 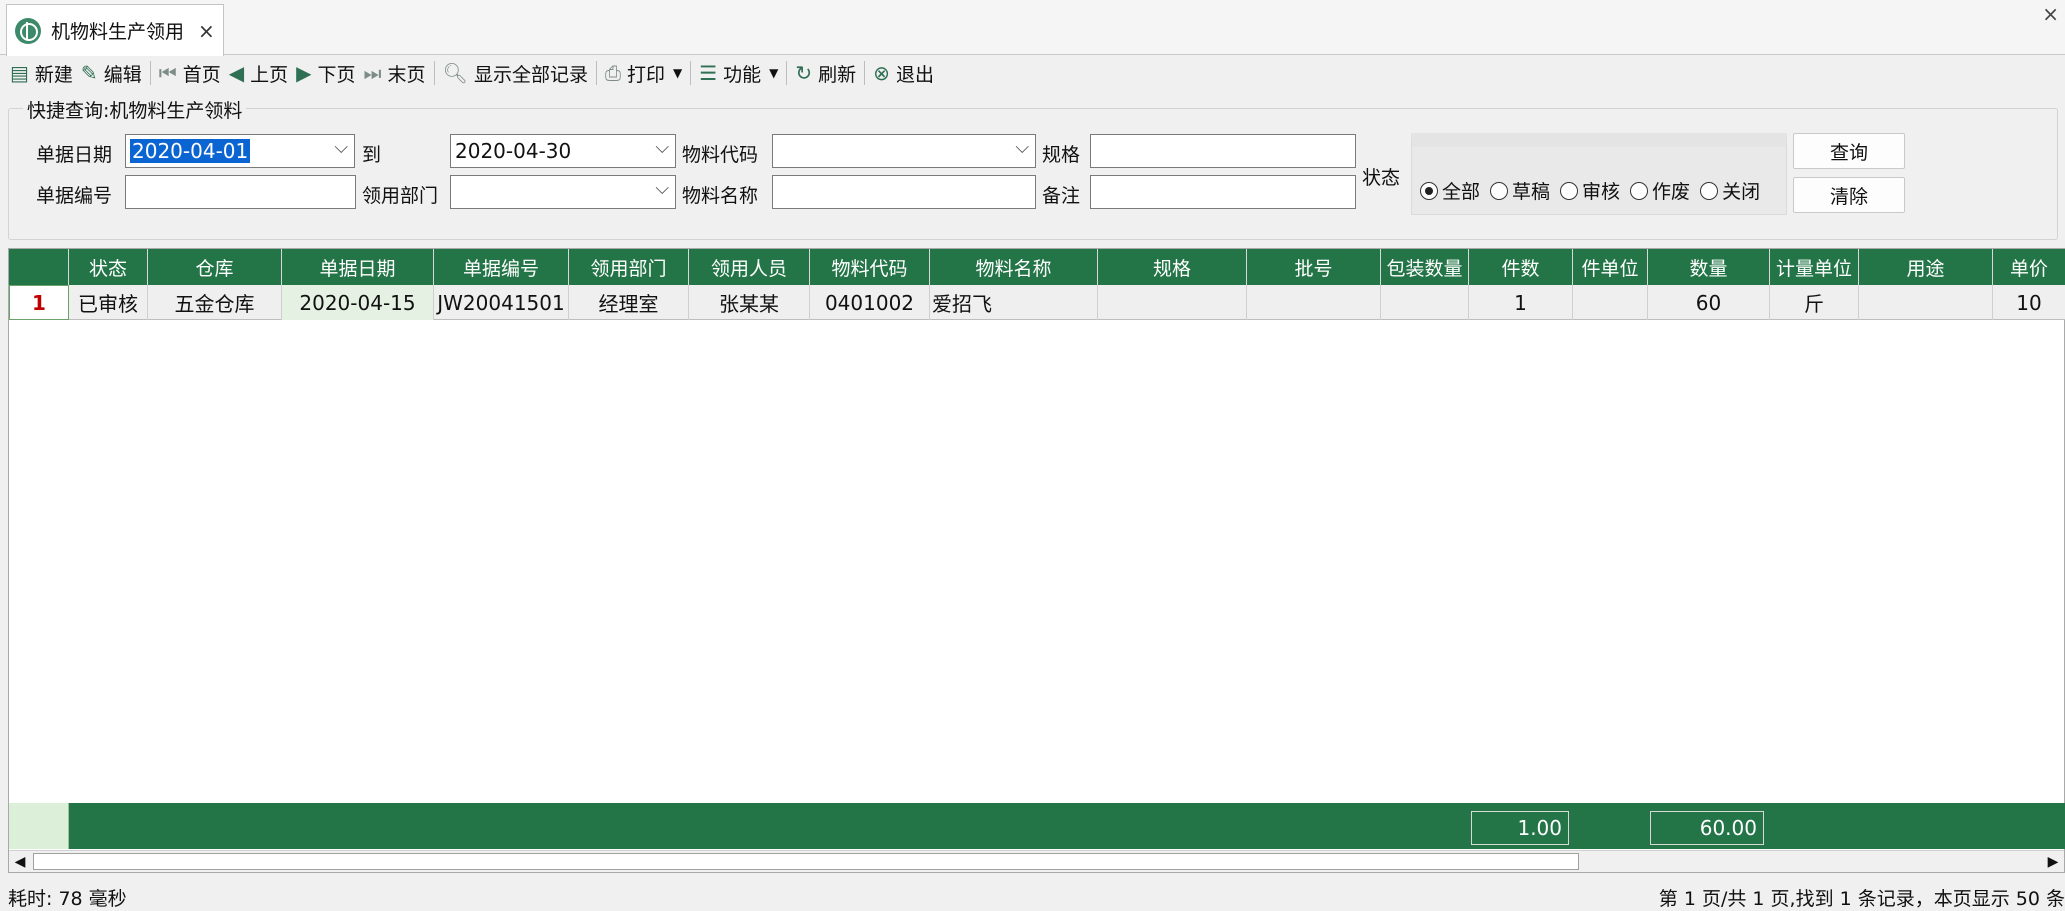 What do you see at coordinates (1521, 302) in the screenshot?
I see `table-cell: 1` at bounding box center [1521, 302].